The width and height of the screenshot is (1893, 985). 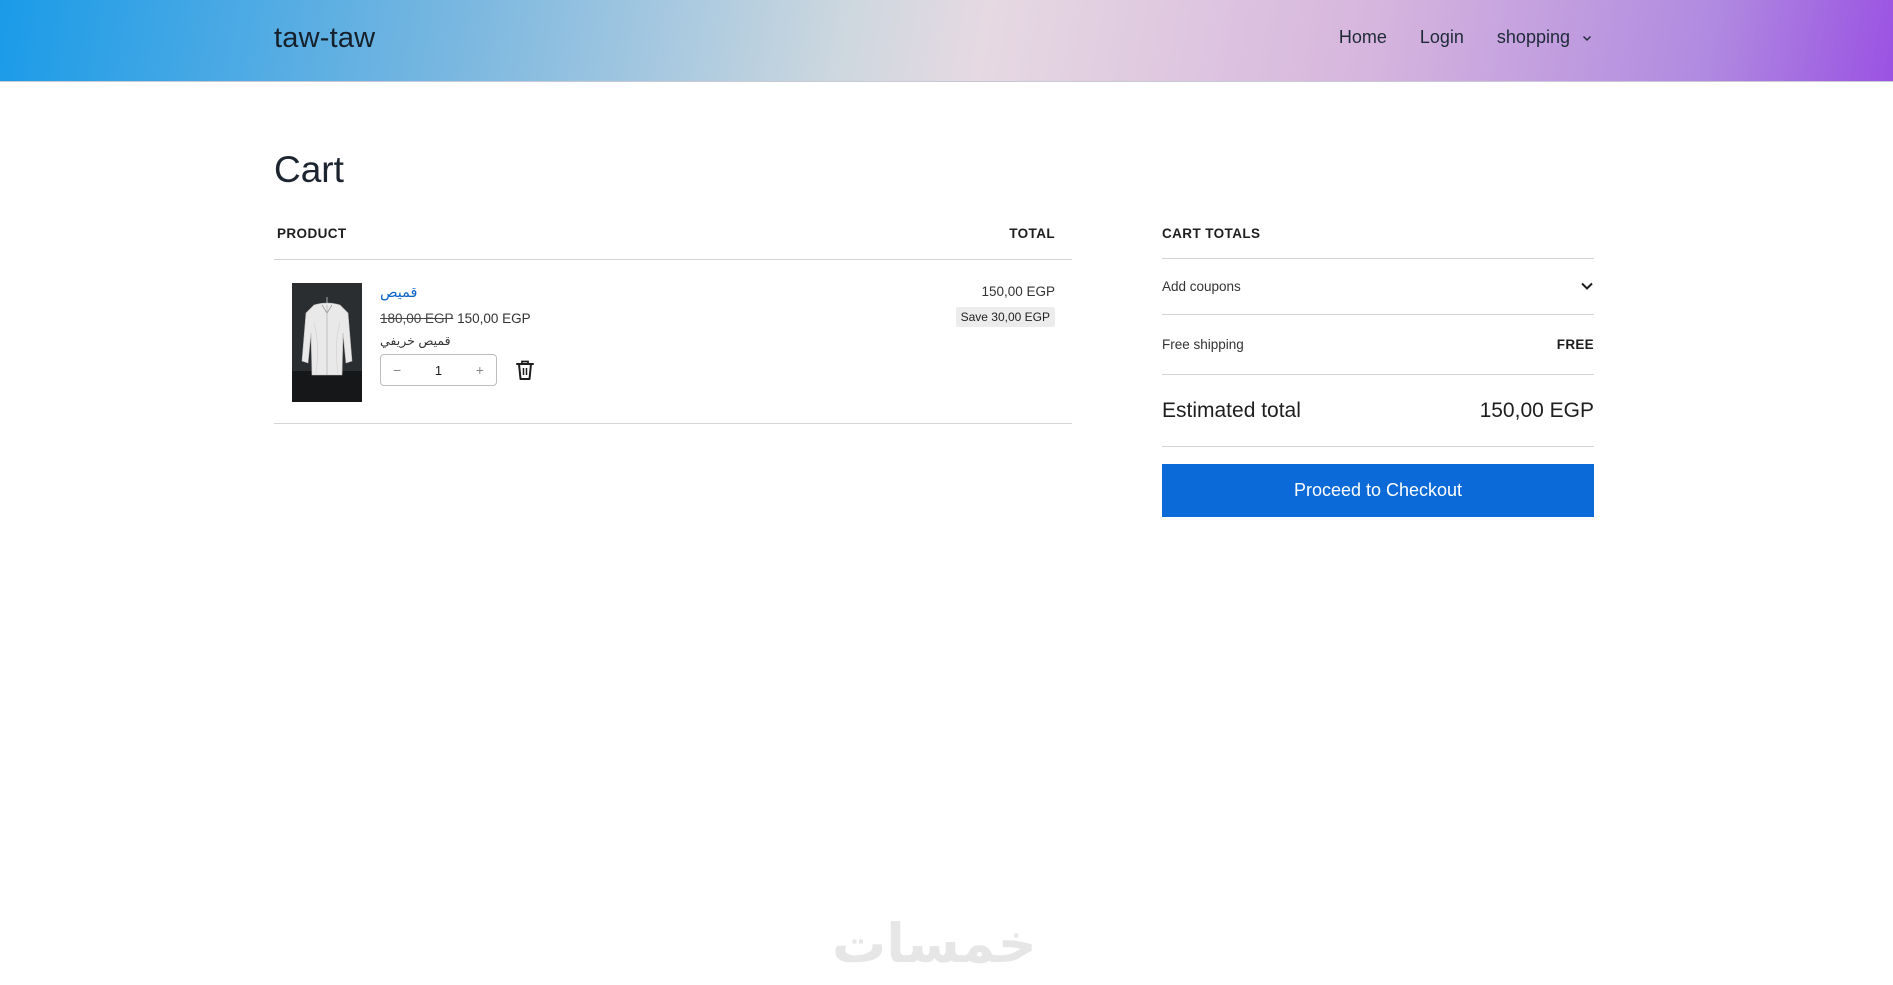 What do you see at coordinates (1203, 344) in the screenshot?
I see `shipping-label: Free shipping` at bounding box center [1203, 344].